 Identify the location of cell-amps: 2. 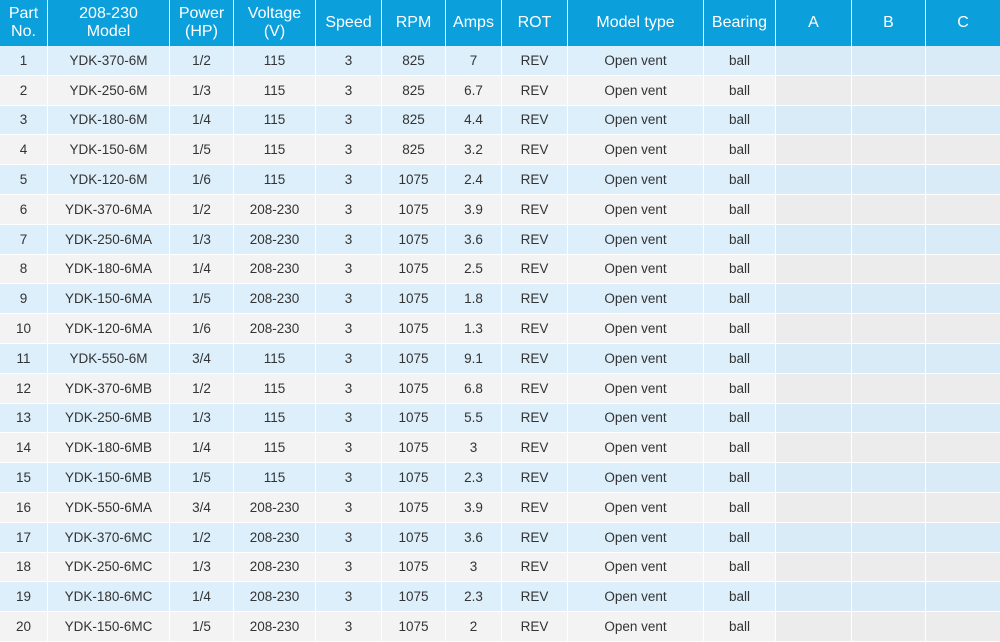
(474, 627).